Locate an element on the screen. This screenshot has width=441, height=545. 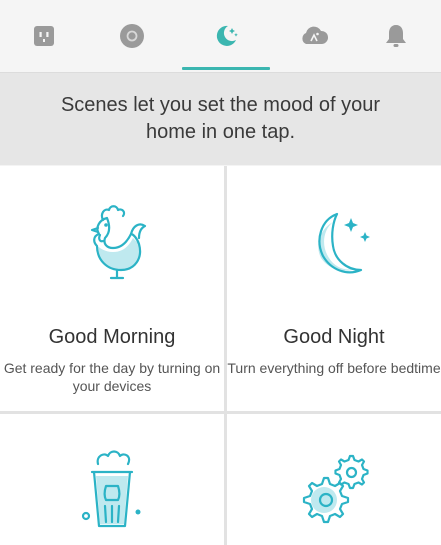
tab-notifications is located at coordinates (396, 36).